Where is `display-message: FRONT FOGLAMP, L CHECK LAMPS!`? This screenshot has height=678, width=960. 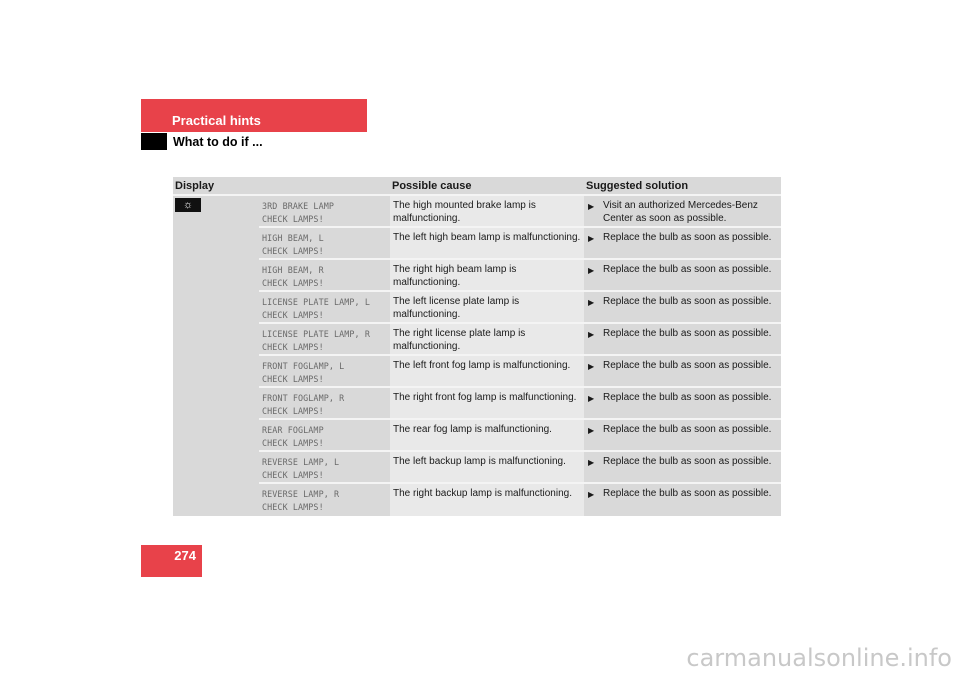
display-message: FRONT FOGLAMP, L CHECK LAMPS! is located at coordinates (324, 371).